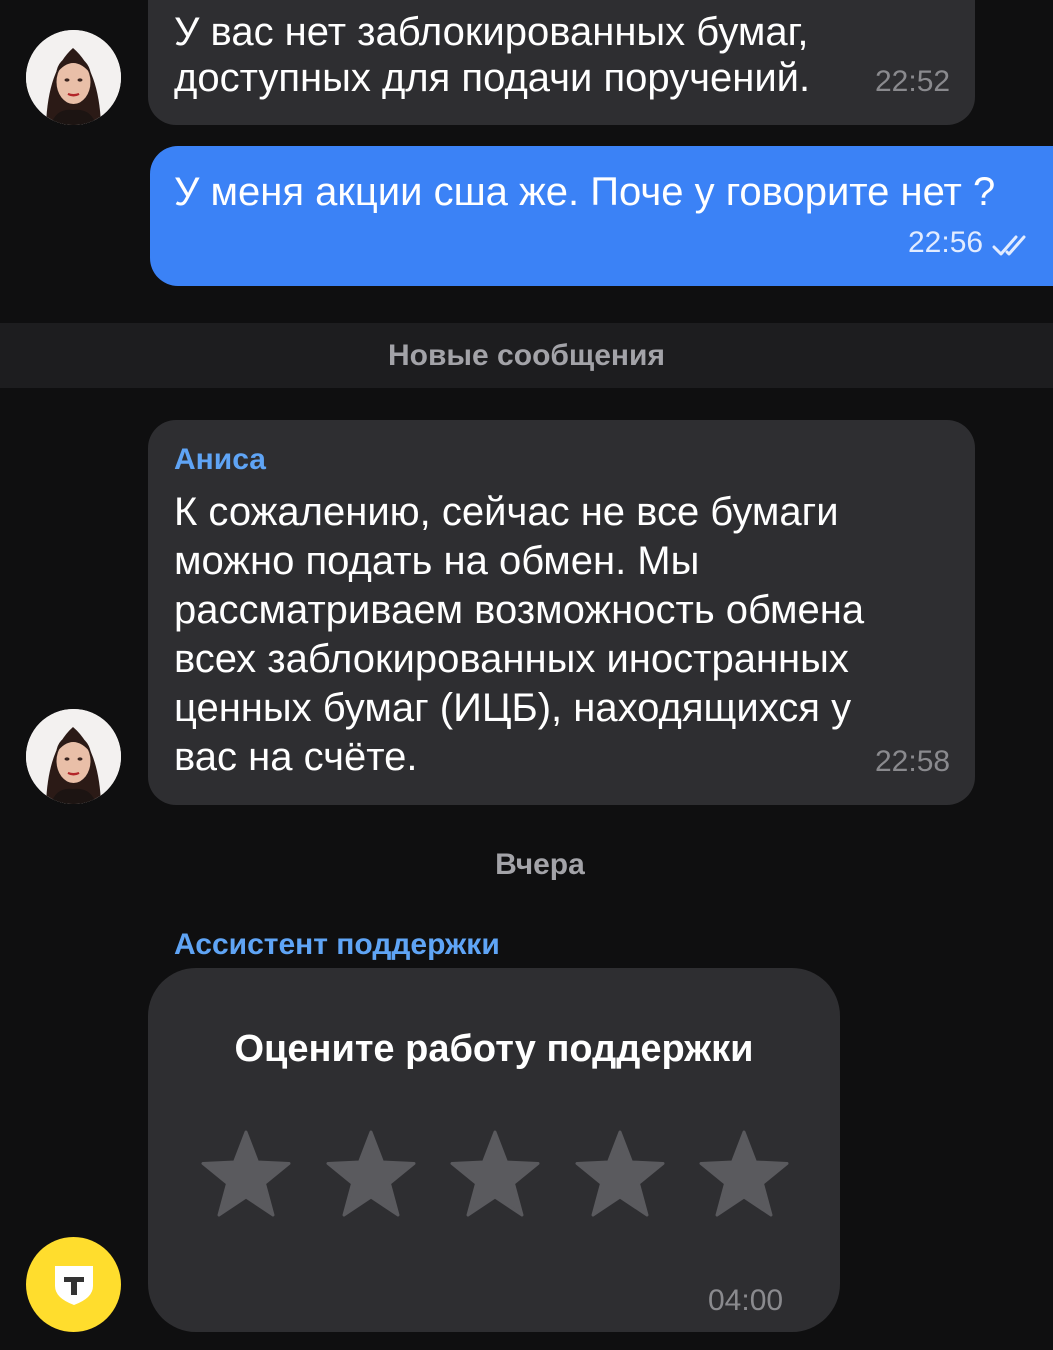 The width and height of the screenshot is (1053, 1350). I want to click on message-text-line: рассматриваем возможность обмена, so click(519, 610).